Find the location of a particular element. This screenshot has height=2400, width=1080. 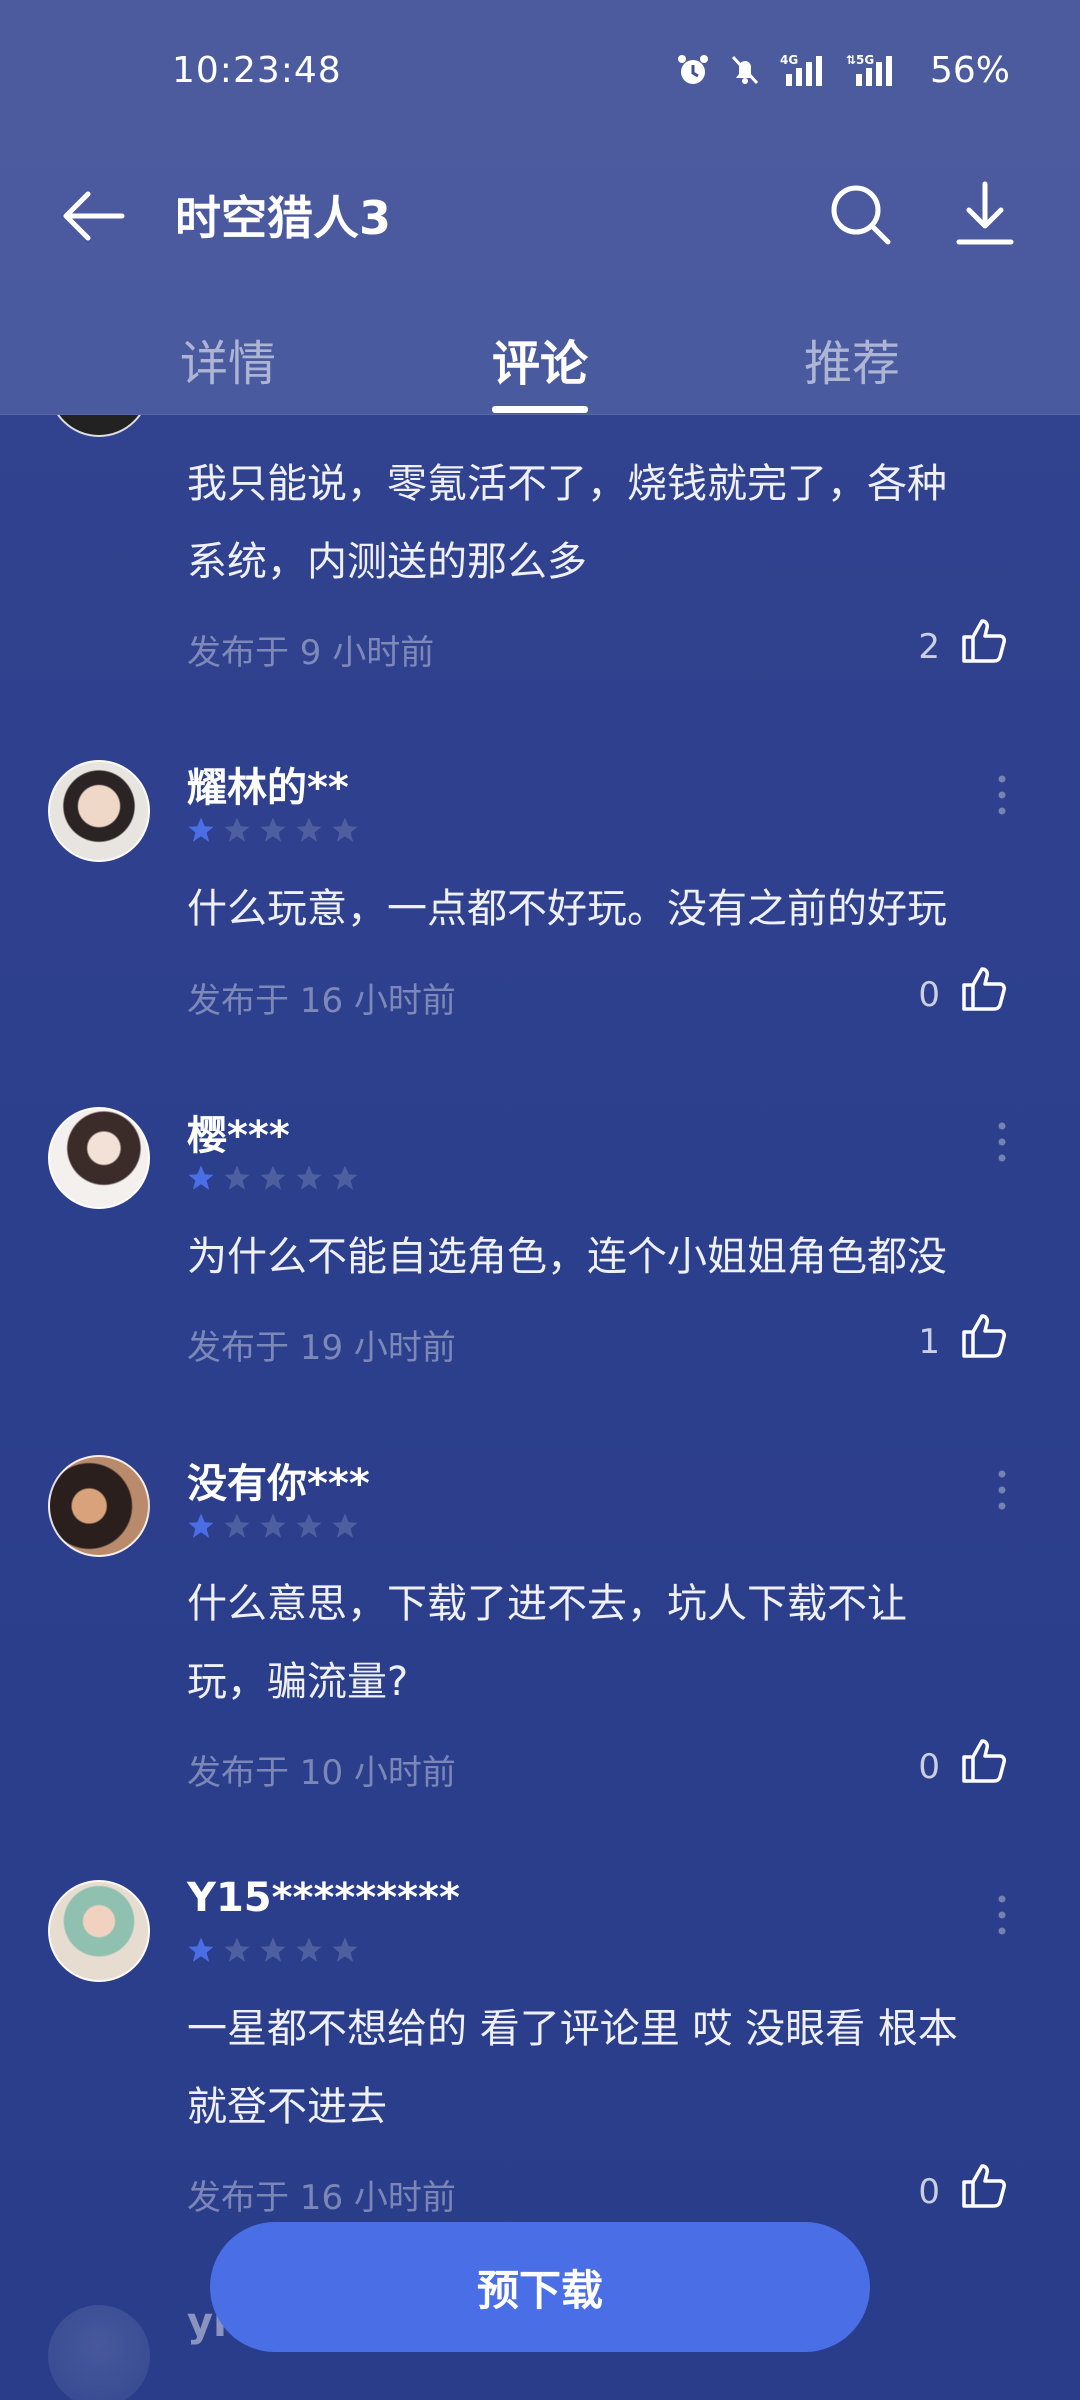

review-text: 一星都不想给的 看了评论里 哎 没眼看 根本 就登不进去 is located at coordinates (602, 2068).